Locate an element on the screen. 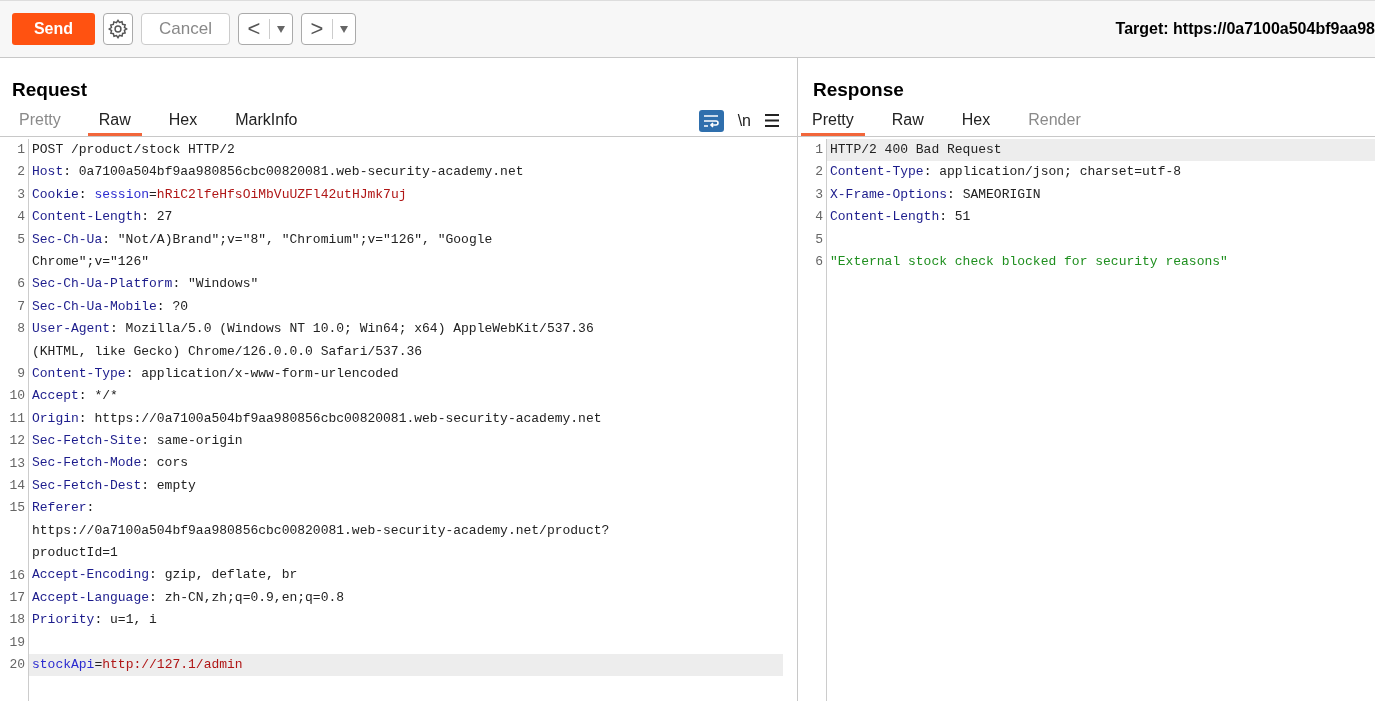  code-line: Content-Length: 27 is located at coordinates (102, 217).